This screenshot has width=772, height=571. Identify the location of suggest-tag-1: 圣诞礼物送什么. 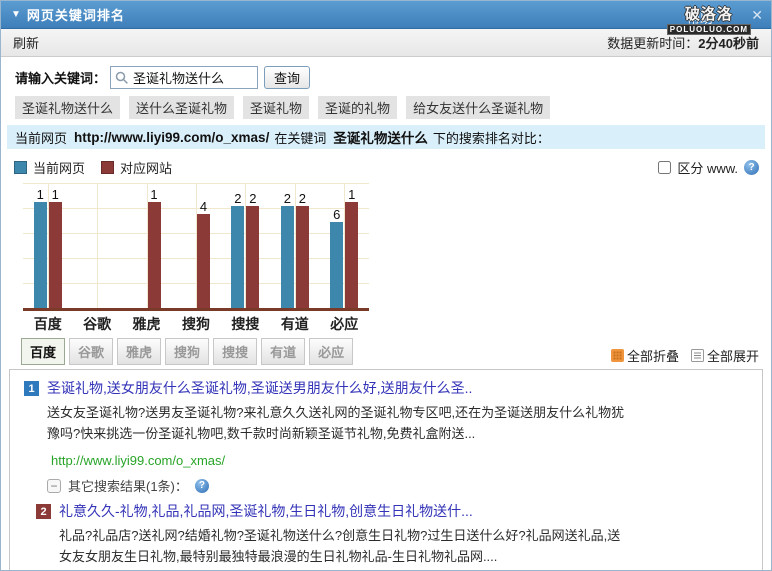
(68, 107).